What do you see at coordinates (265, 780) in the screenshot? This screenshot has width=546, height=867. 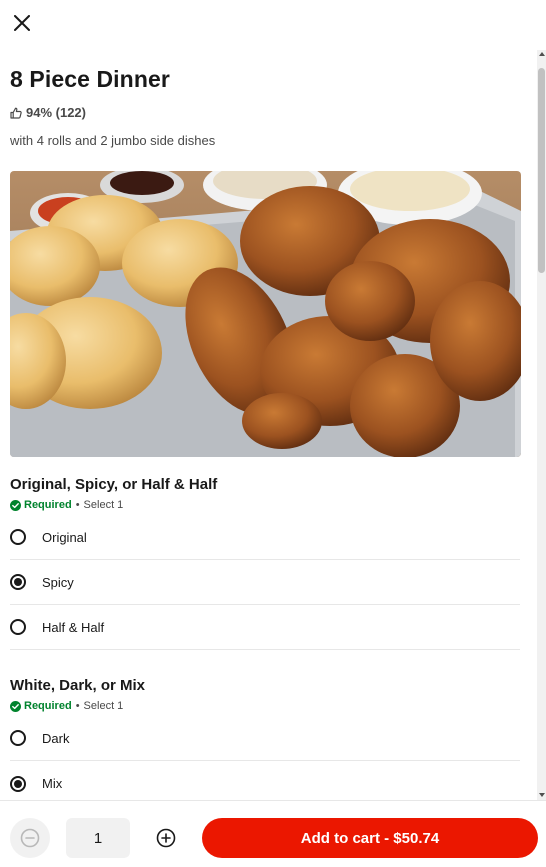 I see `option-mix: Mix` at bounding box center [265, 780].